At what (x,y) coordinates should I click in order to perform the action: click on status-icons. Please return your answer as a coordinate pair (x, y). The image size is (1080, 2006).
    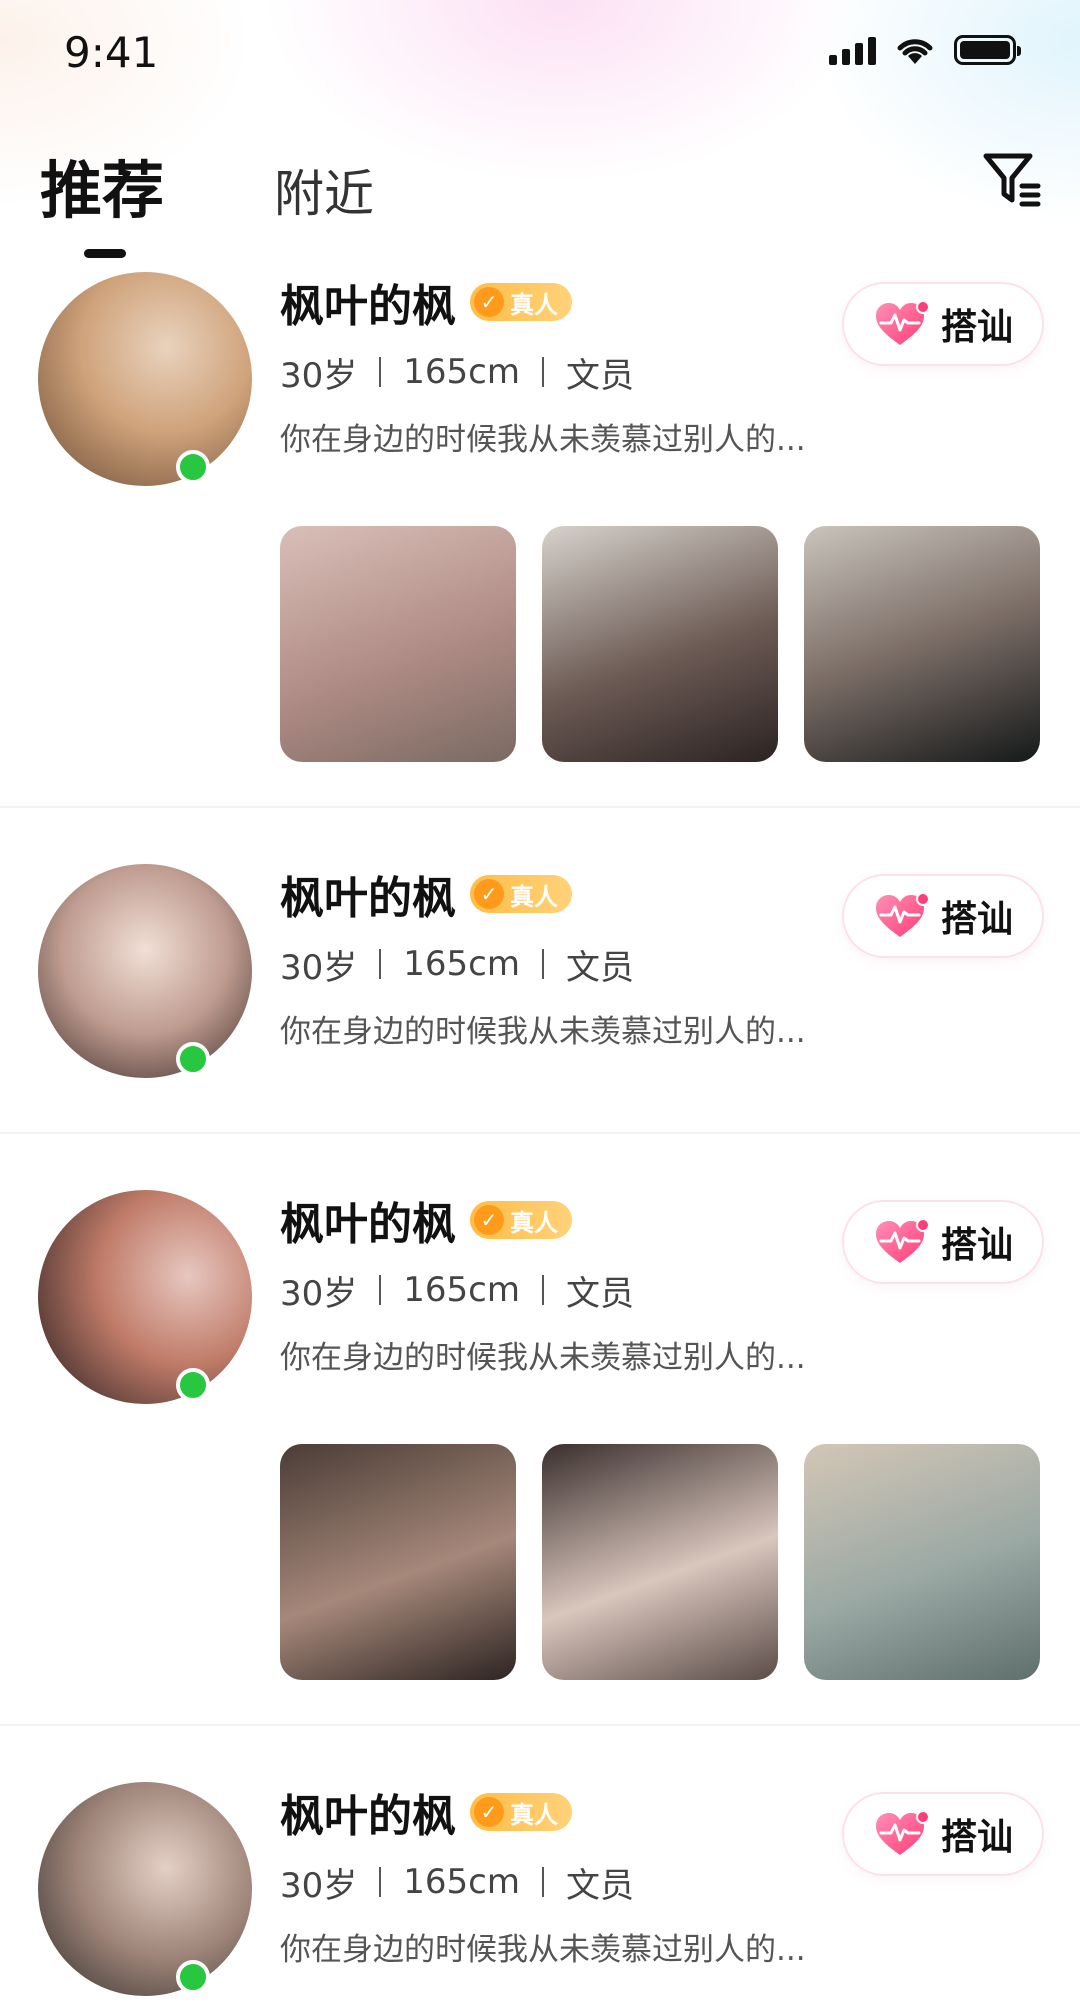
    Looking at the image, I should click on (925, 50).